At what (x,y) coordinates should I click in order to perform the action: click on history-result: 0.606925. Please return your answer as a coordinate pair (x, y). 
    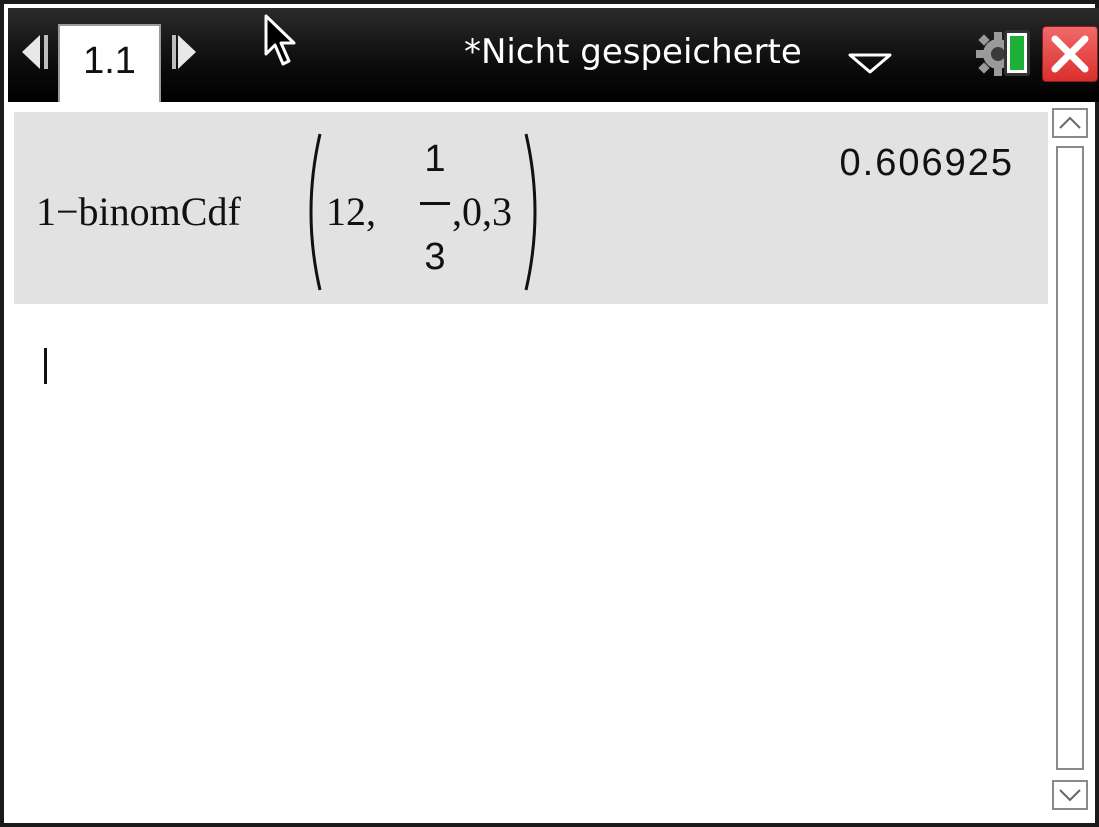
    Looking at the image, I should click on (927, 163).